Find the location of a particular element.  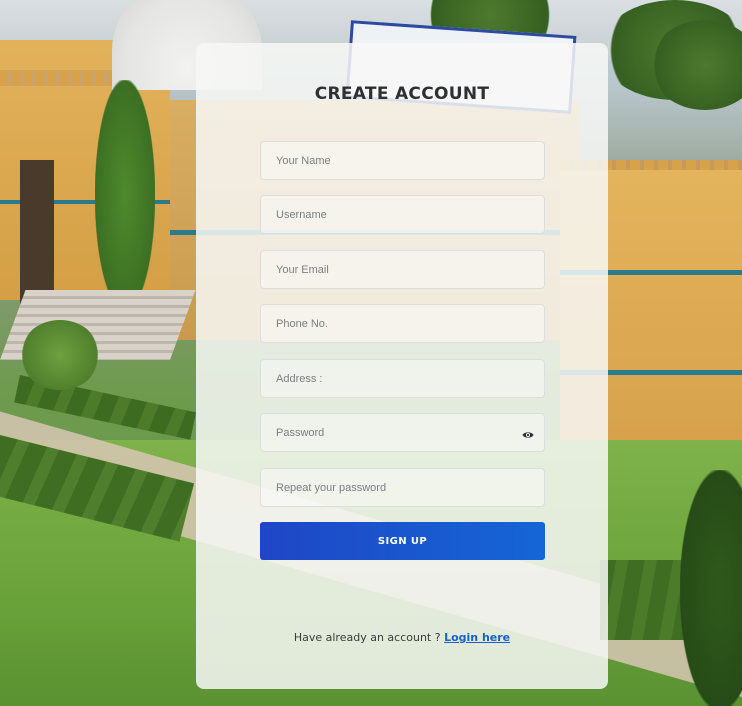

email-input is located at coordinates (402, 269).